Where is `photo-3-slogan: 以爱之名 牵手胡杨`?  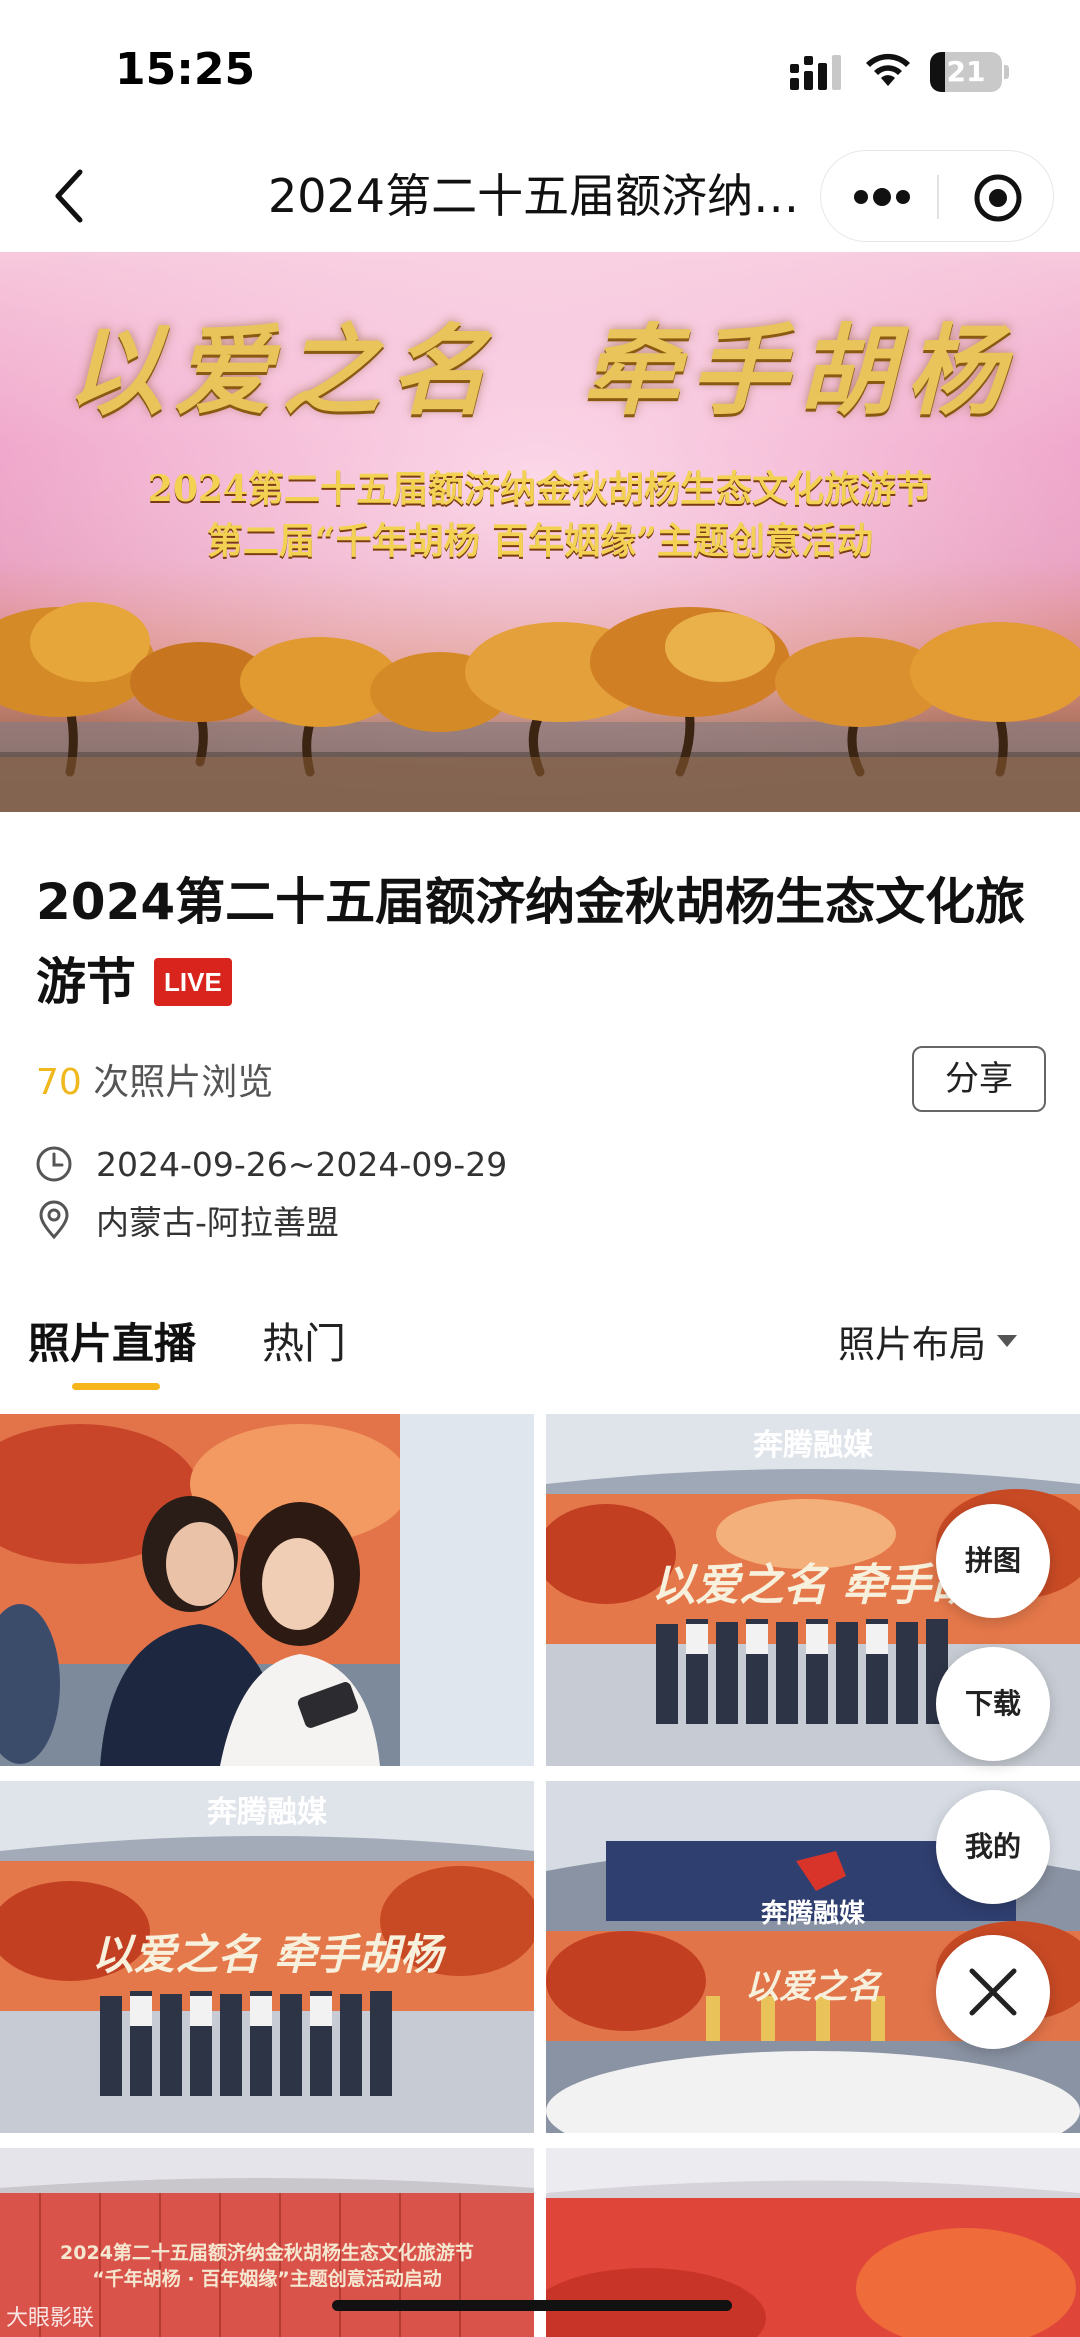 photo-3-slogan: 以爱之名 牵手胡杨 is located at coordinates (267, 1954).